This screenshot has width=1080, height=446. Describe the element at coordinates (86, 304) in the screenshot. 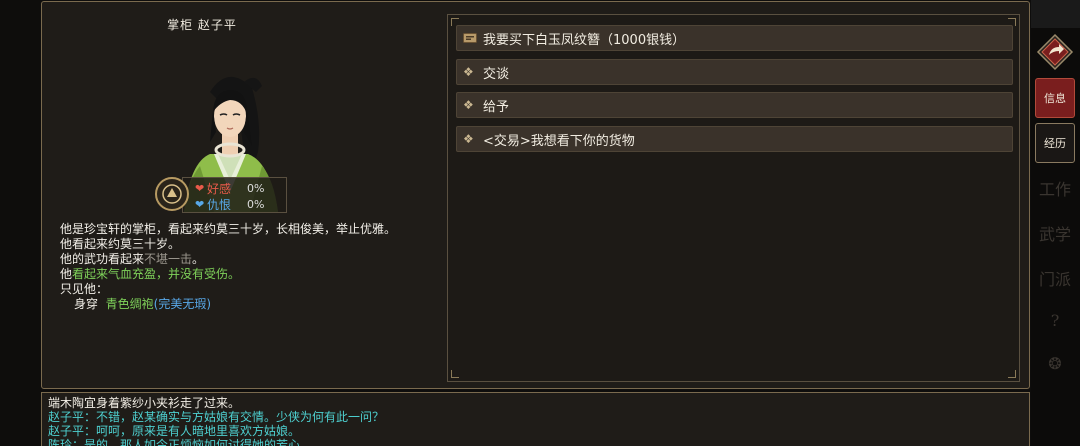

I see `wear-label: 身穿` at that location.